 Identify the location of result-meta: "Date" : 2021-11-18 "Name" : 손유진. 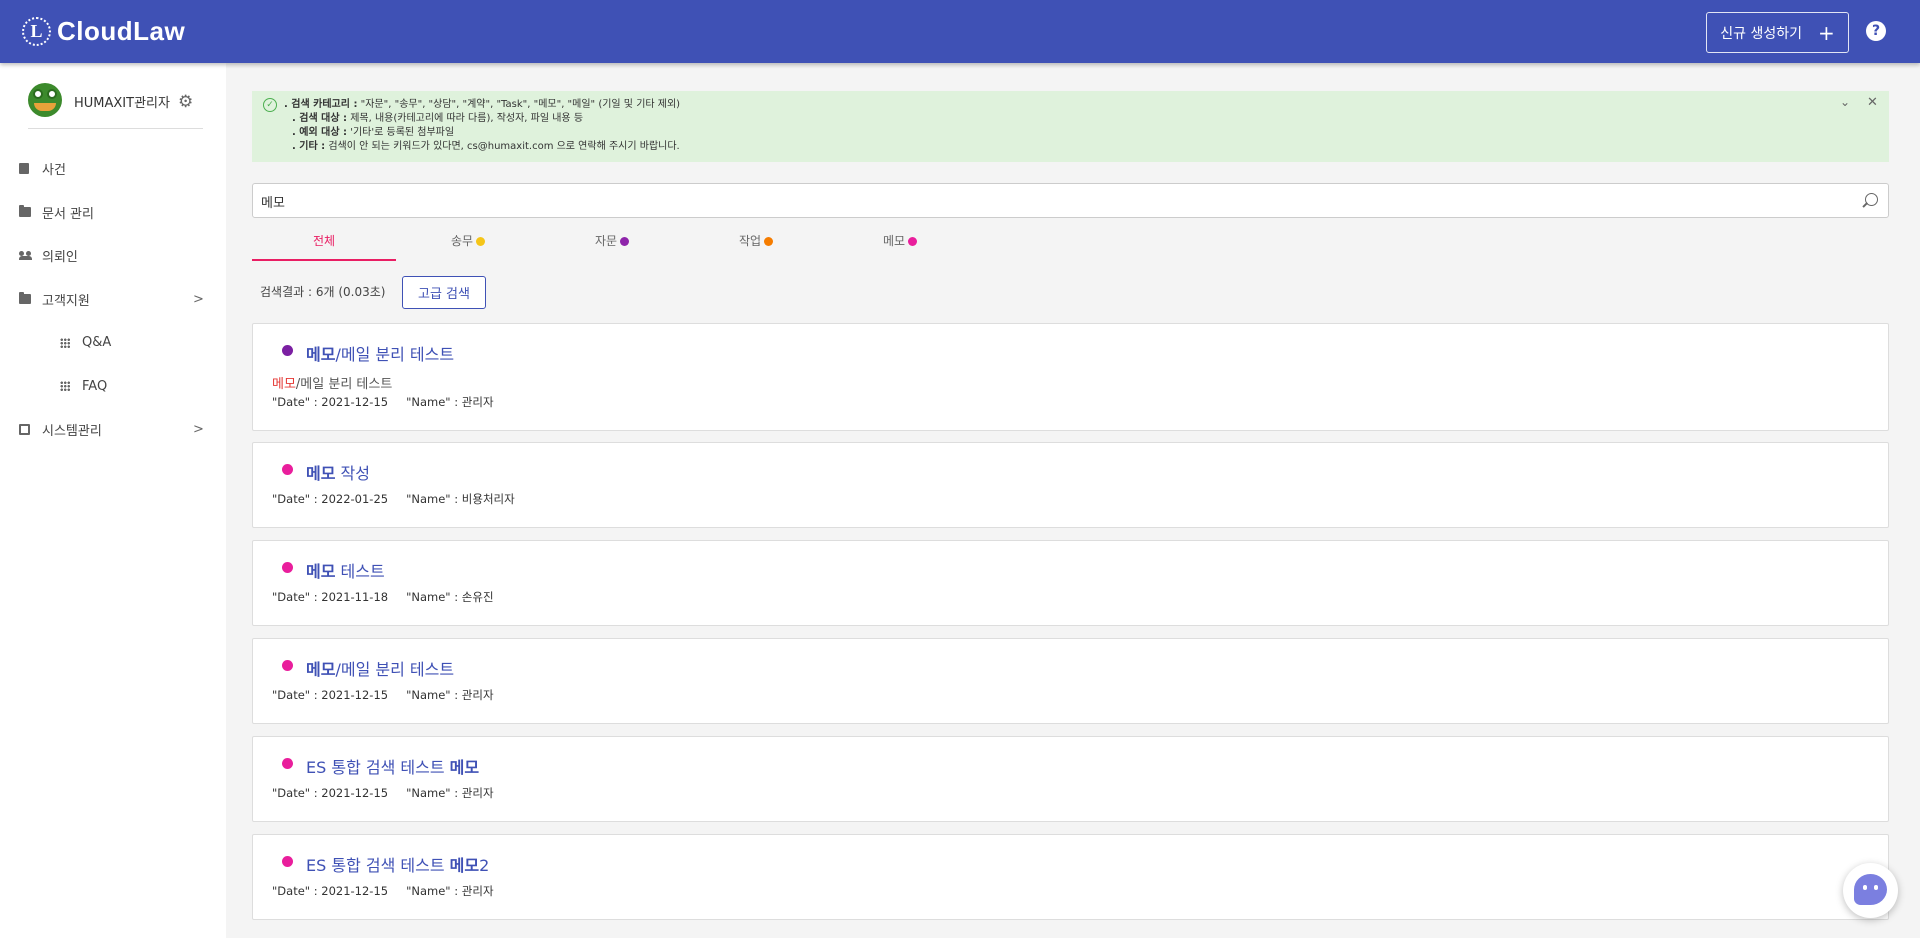
(383, 597).